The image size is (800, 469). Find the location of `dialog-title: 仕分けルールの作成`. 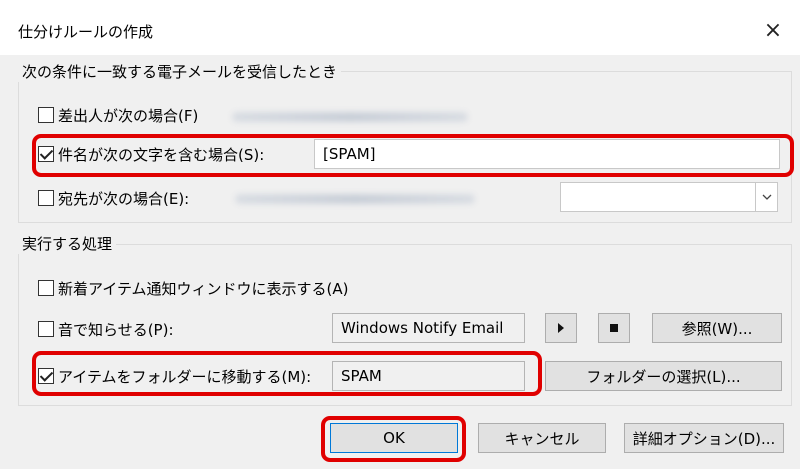

dialog-title: 仕分けルールの作成 is located at coordinates (86, 32).